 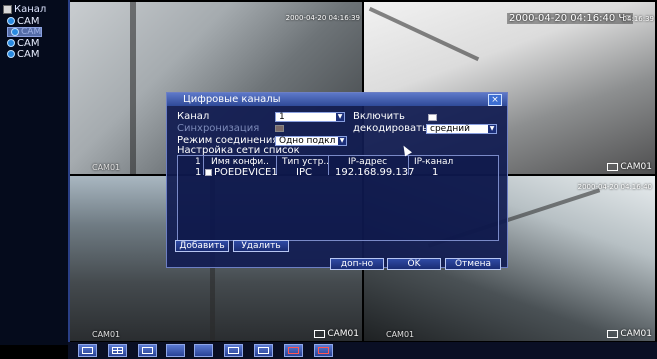 What do you see at coordinates (202, 246) in the screenshot?
I see `add-button: Добавить` at bounding box center [202, 246].